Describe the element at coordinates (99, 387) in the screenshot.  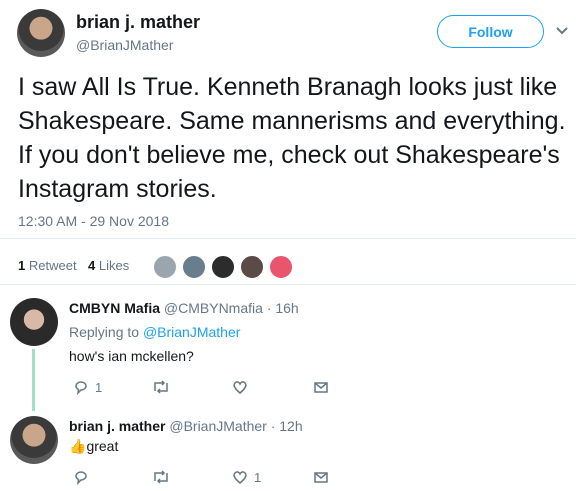
I see `reply-count: 1` at that location.